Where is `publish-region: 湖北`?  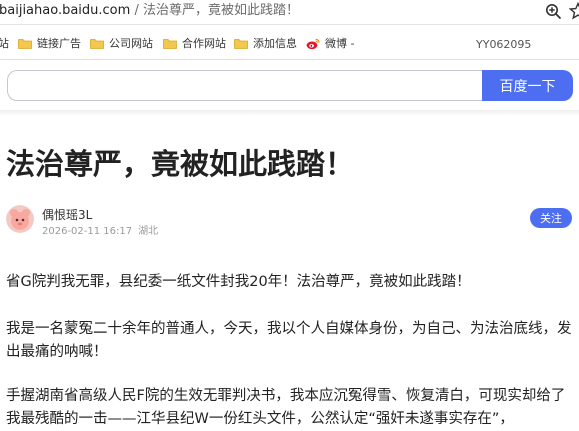 publish-region: 湖北 is located at coordinates (148, 231).